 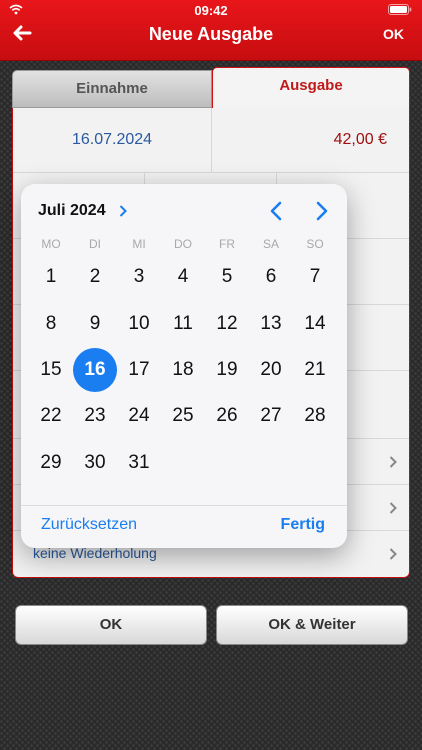 What do you see at coordinates (312, 625) in the screenshot?
I see `ok-next-button: OK & Weiter` at bounding box center [312, 625].